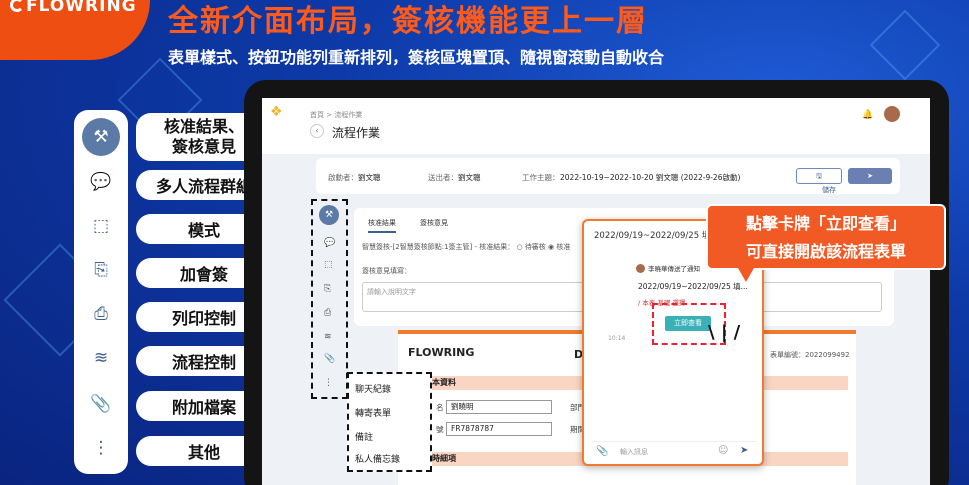 The height and width of the screenshot is (485, 969). I want to click on chat-input: 📎 輸入訊息 ☺ ➤, so click(674, 450).